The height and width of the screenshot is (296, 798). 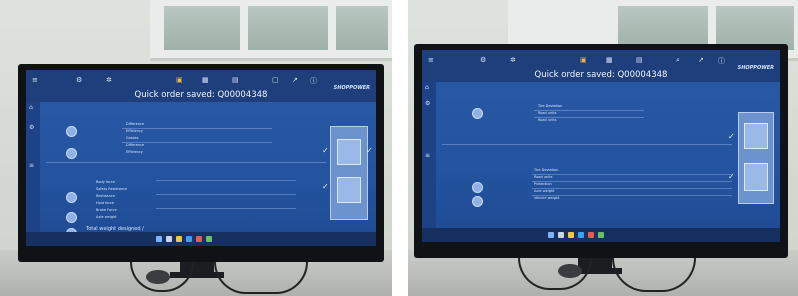 What do you see at coordinates (135, 124) in the screenshot?
I see `row-label: Difference` at bounding box center [135, 124].